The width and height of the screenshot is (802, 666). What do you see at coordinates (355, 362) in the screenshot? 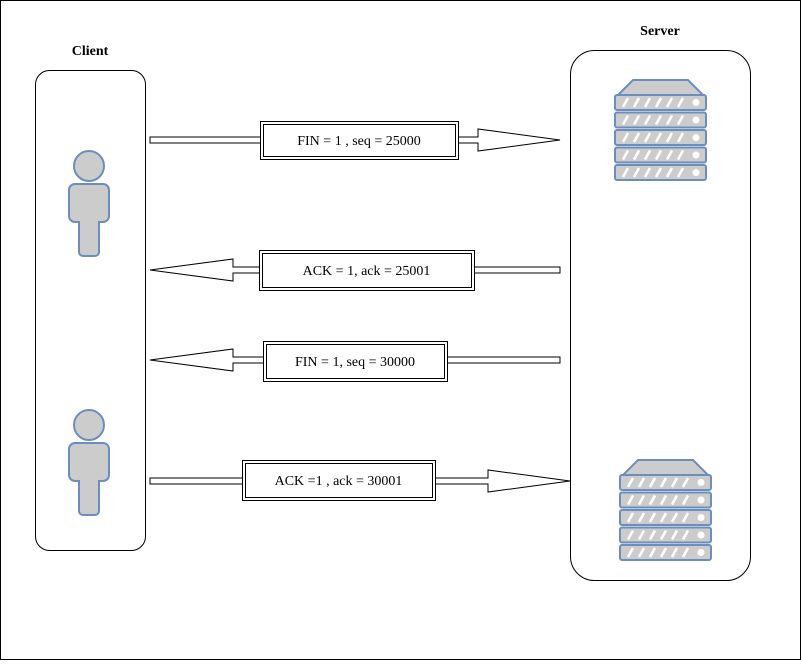
I see `message-label: FIN = 1, seq = 30000` at bounding box center [355, 362].